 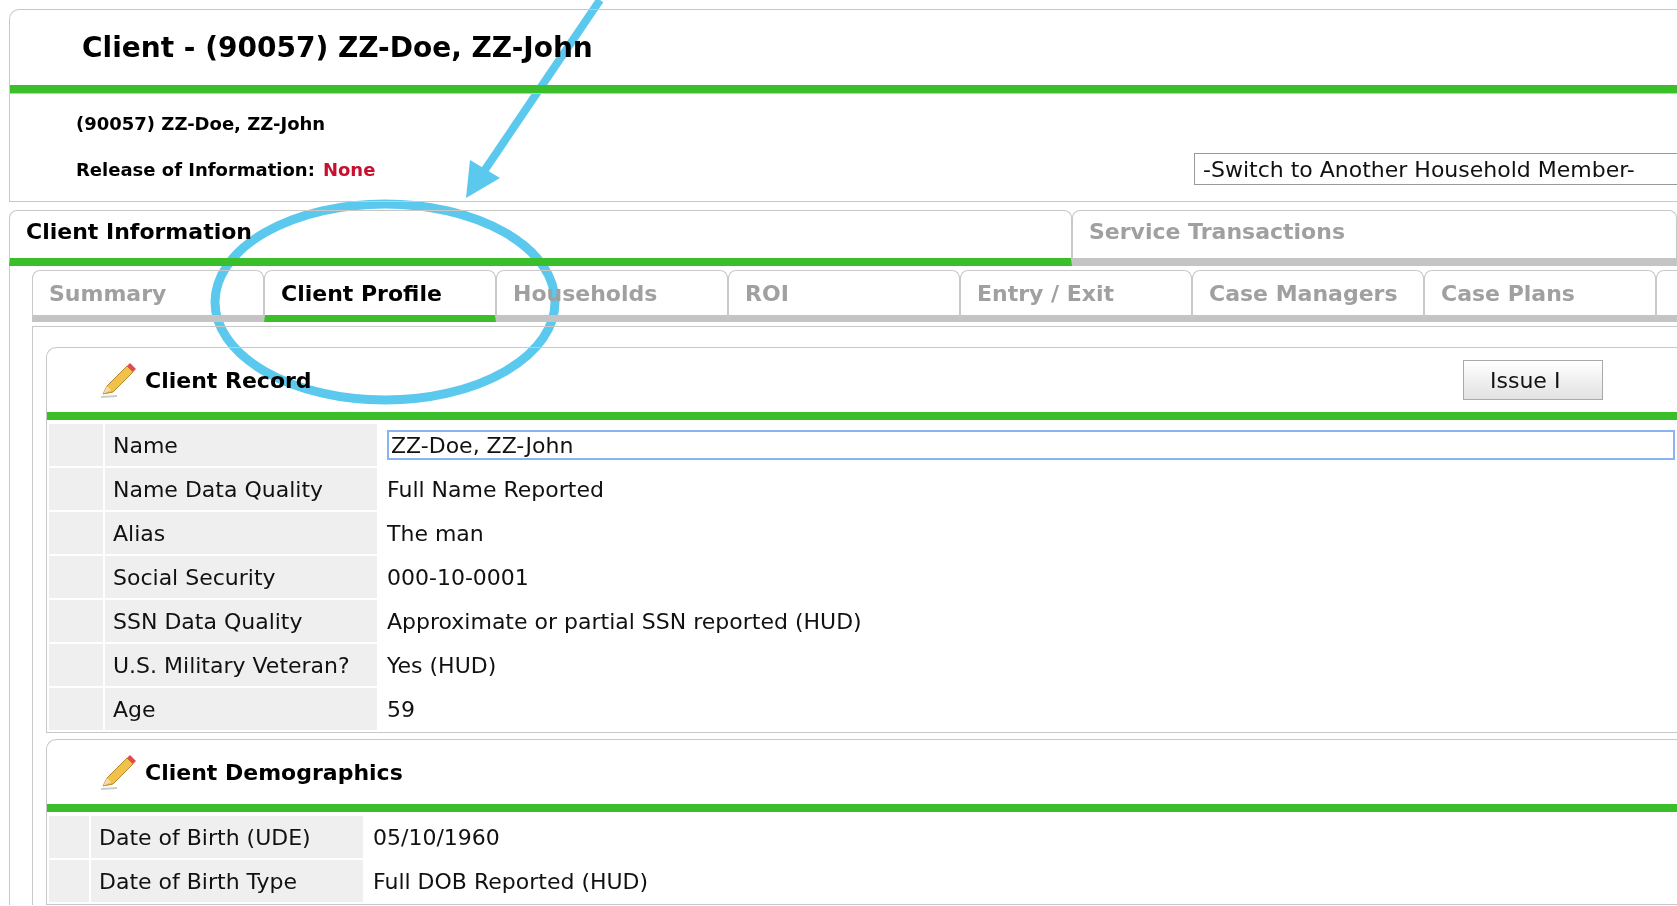 What do you see at coordinates (401, 709) in the screenshot?
I see `field-value: 59` at bounding box center [401, 709].